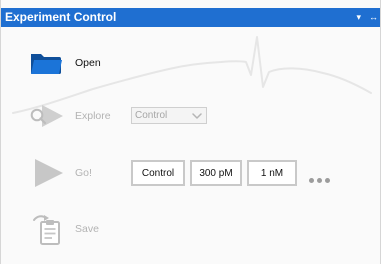  I want to click on explore-select: Control, so click(169, 115).